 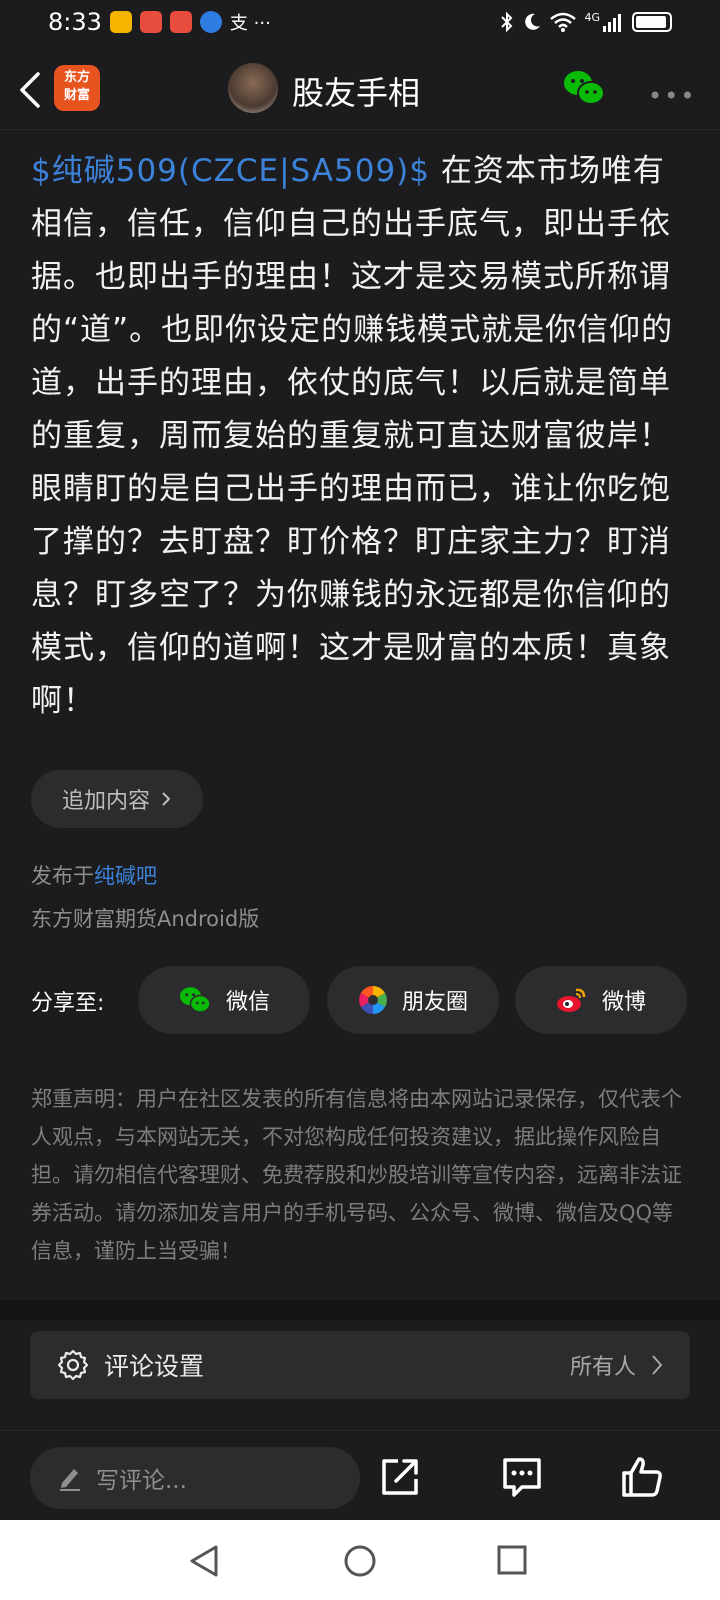 I want to click on app-notification-icon, so click(x=150, y=22).